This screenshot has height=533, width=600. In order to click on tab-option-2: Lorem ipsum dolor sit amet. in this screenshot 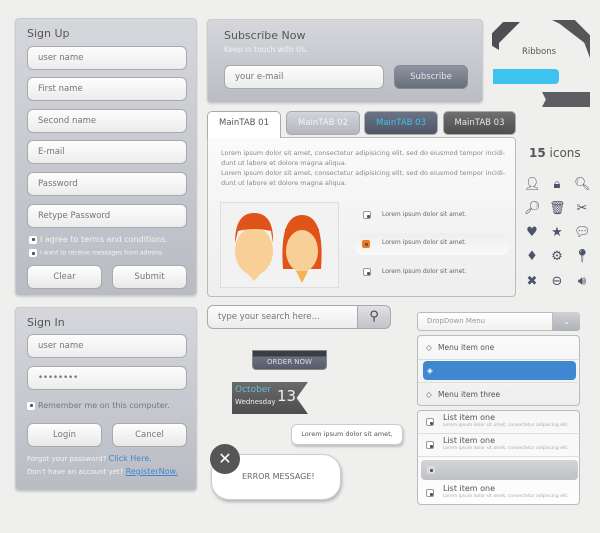, I will do `click(432, 244)`.